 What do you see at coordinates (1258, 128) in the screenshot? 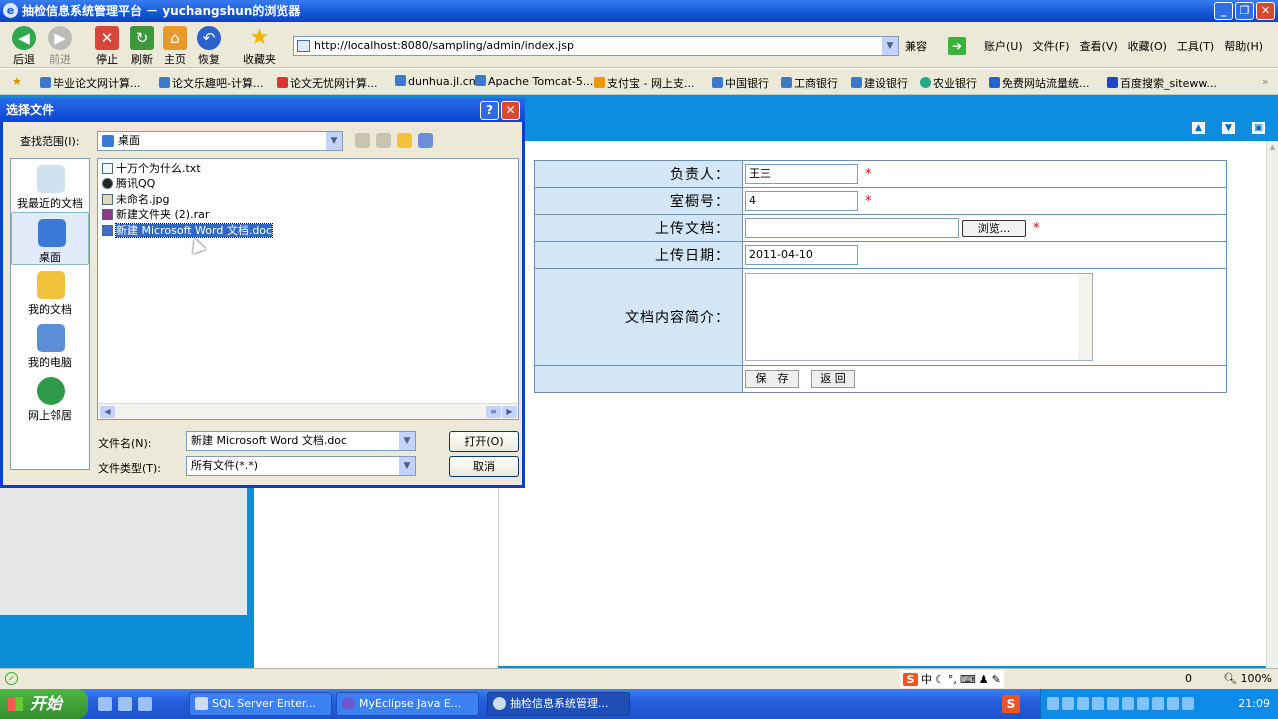
I see `expand-icon: ▣` at bounding box center [1258, 128].